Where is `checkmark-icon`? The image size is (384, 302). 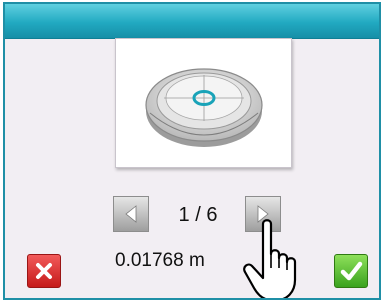 checkmark-icon is located at coordinates (351, 271).